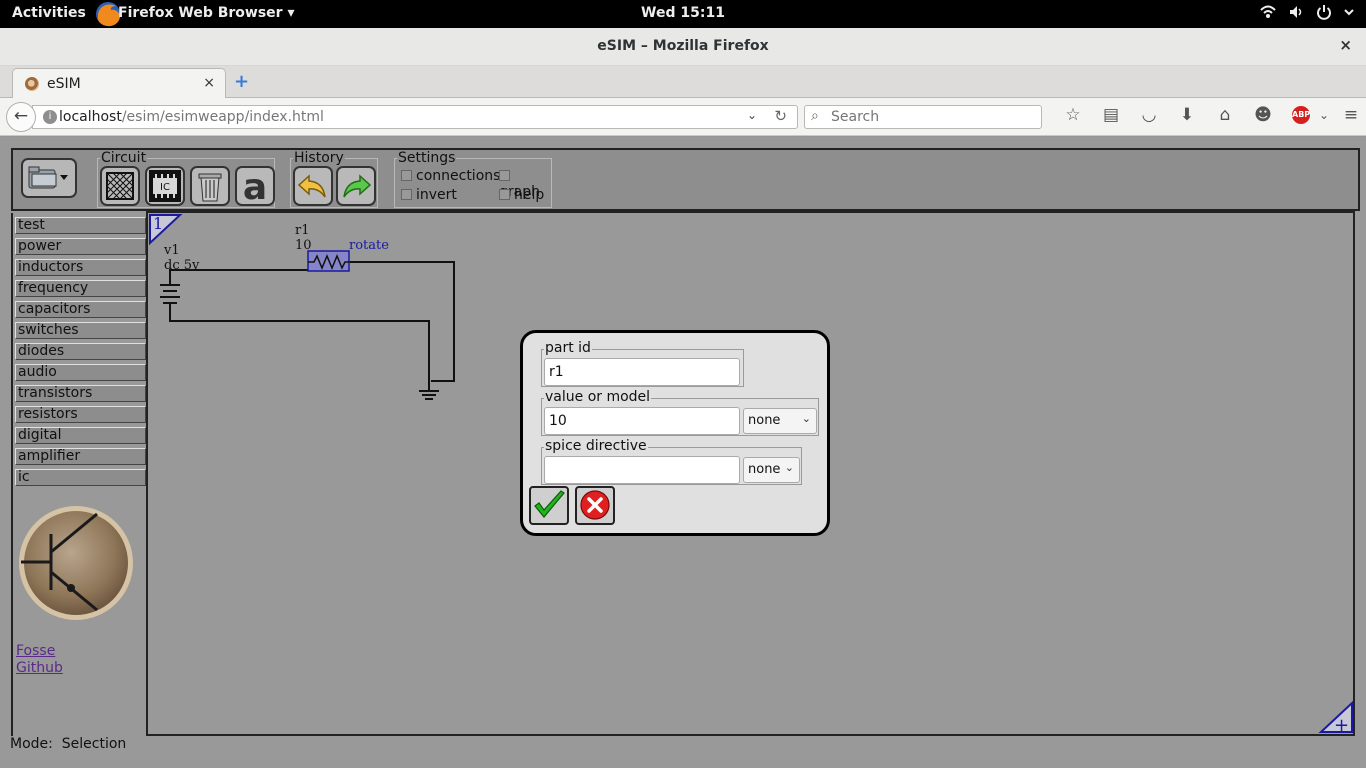 Image resolution: width=1366 pixels, height=768 pixels. What do you see at coordinates (406, 194) in the screenshot?
I see `invert-checkbox` at bounding box center [406, 194].